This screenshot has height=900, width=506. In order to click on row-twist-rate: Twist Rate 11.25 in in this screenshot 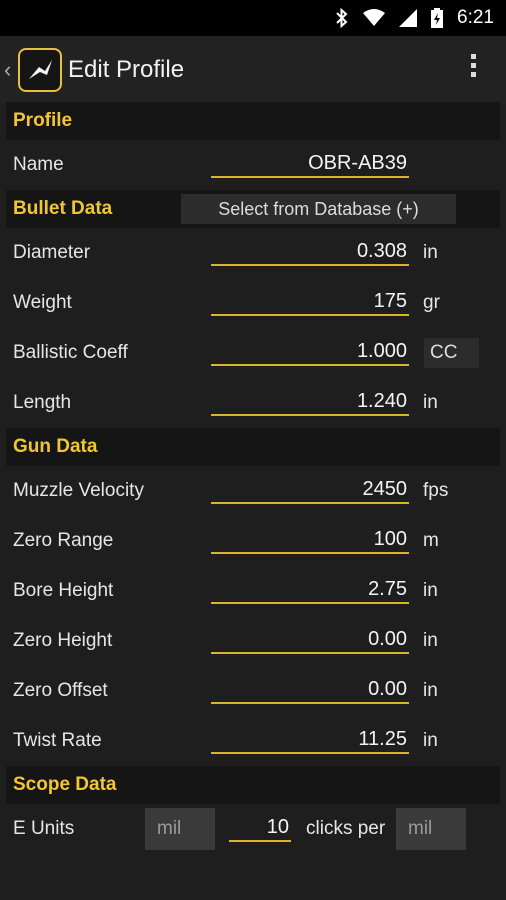, I will do `click(253, 741)`.